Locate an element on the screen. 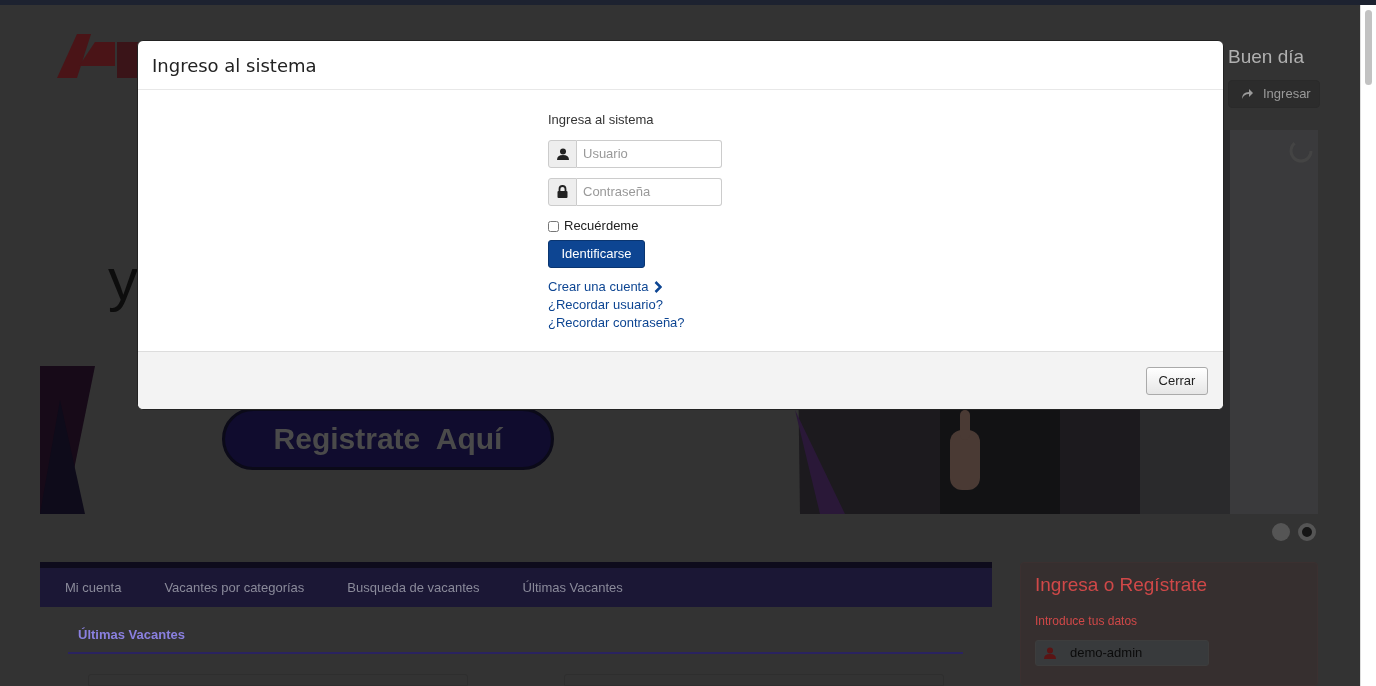  nav-link: Vacantes por categorías is located at coordinates (234, 587).